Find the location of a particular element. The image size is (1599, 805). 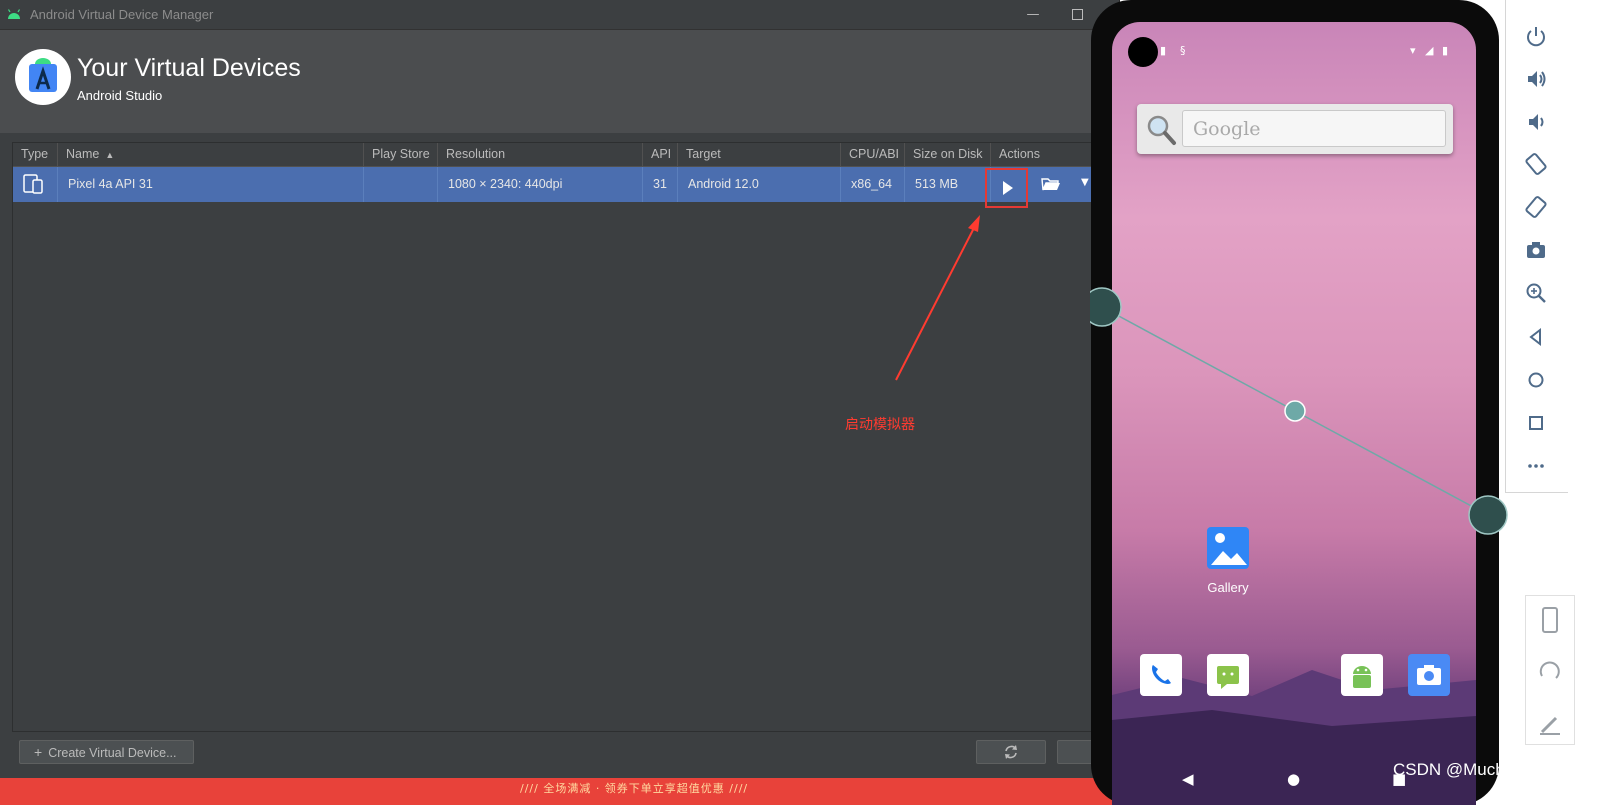

android-app-icon is located at coordinates (1362, 675).